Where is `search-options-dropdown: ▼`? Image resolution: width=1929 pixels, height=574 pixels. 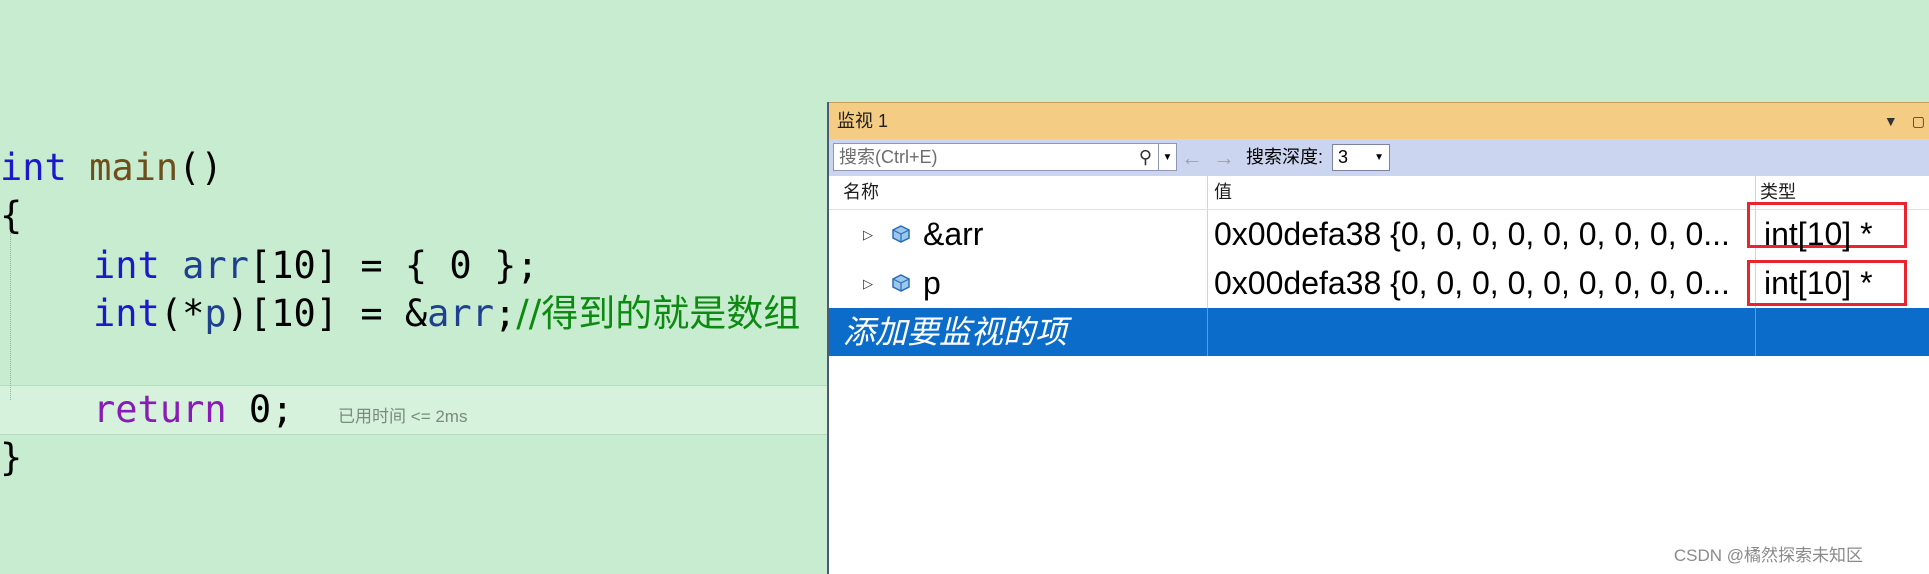 search-options-dropdown: ▼ is located at coordinates (1168, 157).